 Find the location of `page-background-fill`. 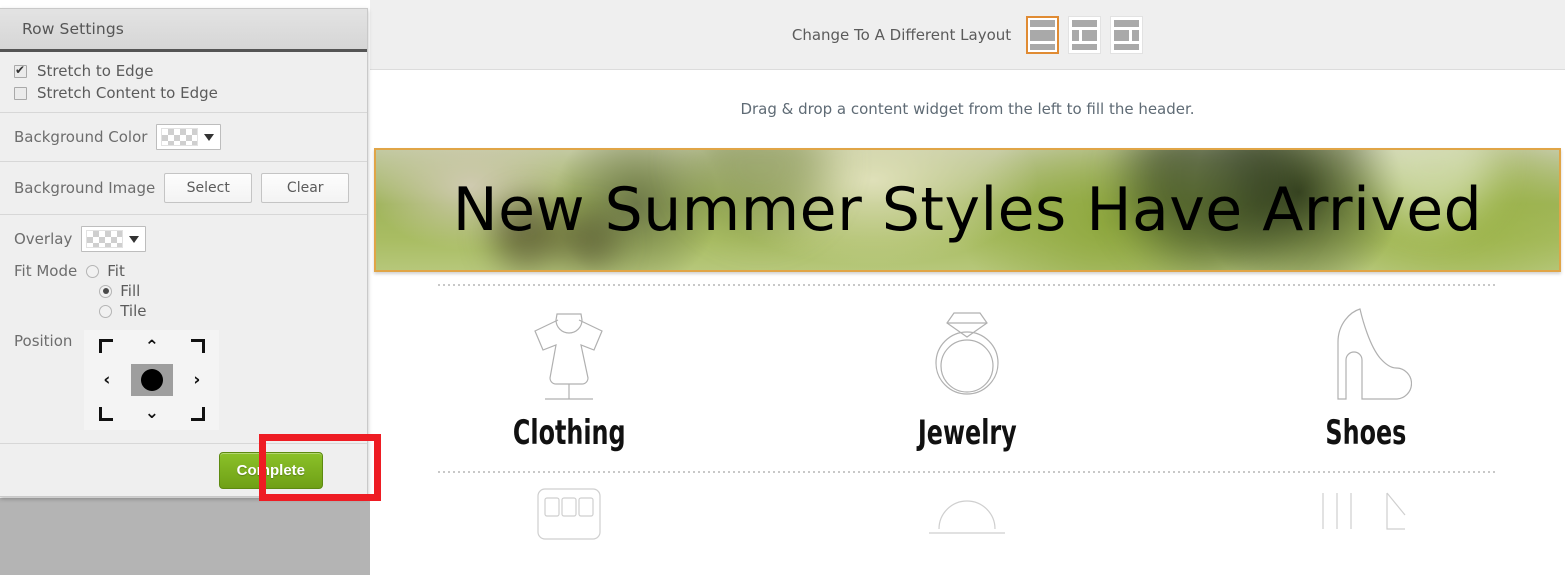

page-background-fill is located at coordinates (185, 536).